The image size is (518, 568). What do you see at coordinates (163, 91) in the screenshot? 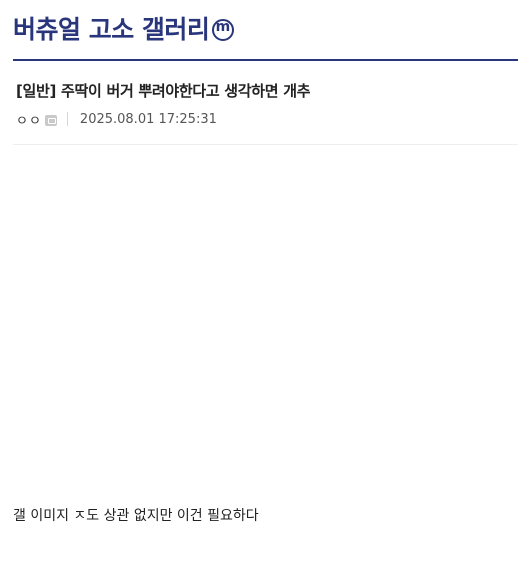
I see `post-title: [일반] 주딱이 버거 뿌려야한다고 생각하면 개추` at bounding box center [163, 91].